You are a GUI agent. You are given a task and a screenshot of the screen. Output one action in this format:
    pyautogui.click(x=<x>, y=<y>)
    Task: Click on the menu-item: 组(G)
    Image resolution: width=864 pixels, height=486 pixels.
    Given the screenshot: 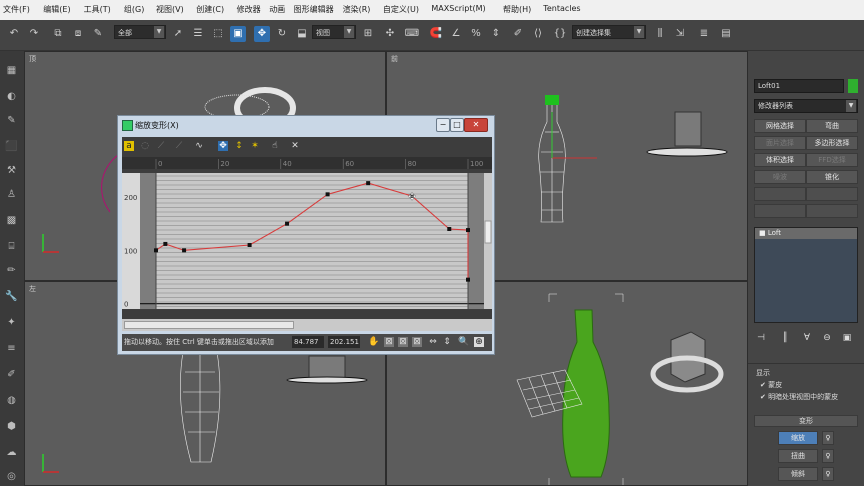 What is the action you would take?
    pyautogui.click(x=134, y=9)
    